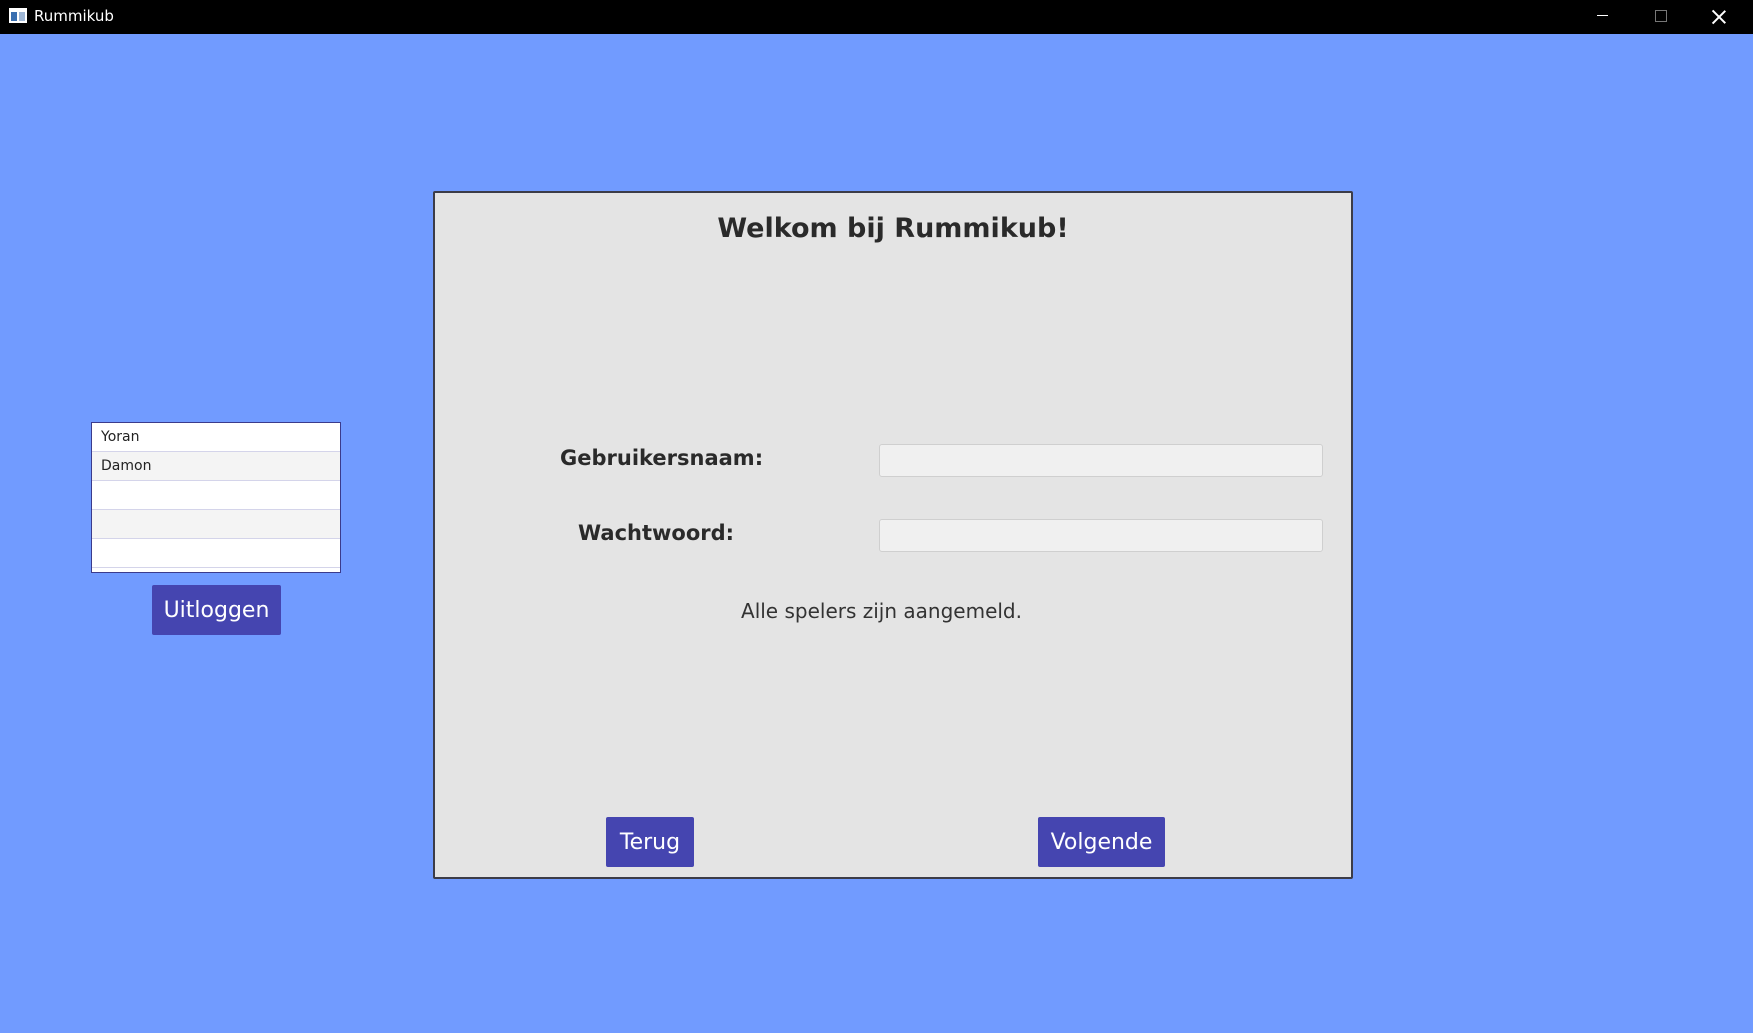 Image resolution: width=1753 pixels, height=1033 pixels. I want to click on username-label: Gebruikersnaam:, so click(662, 458).